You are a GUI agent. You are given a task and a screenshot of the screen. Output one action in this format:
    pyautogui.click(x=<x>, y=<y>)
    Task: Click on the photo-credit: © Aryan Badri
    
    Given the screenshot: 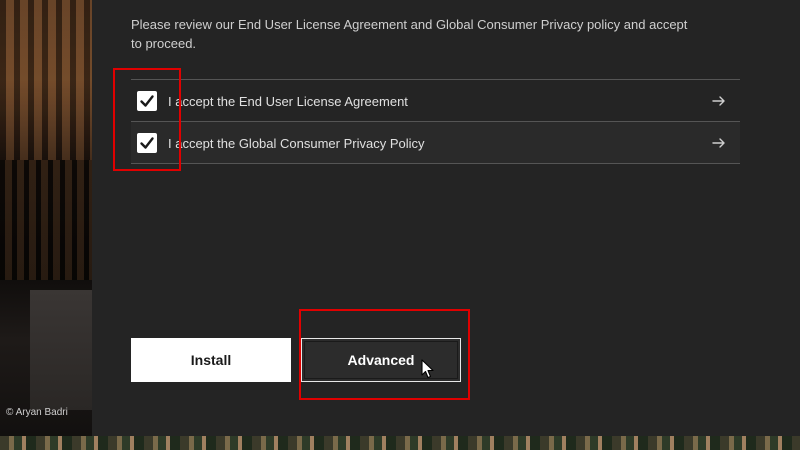 What is the action you would take?
    pyautogui.click(x=37, y=412)
    